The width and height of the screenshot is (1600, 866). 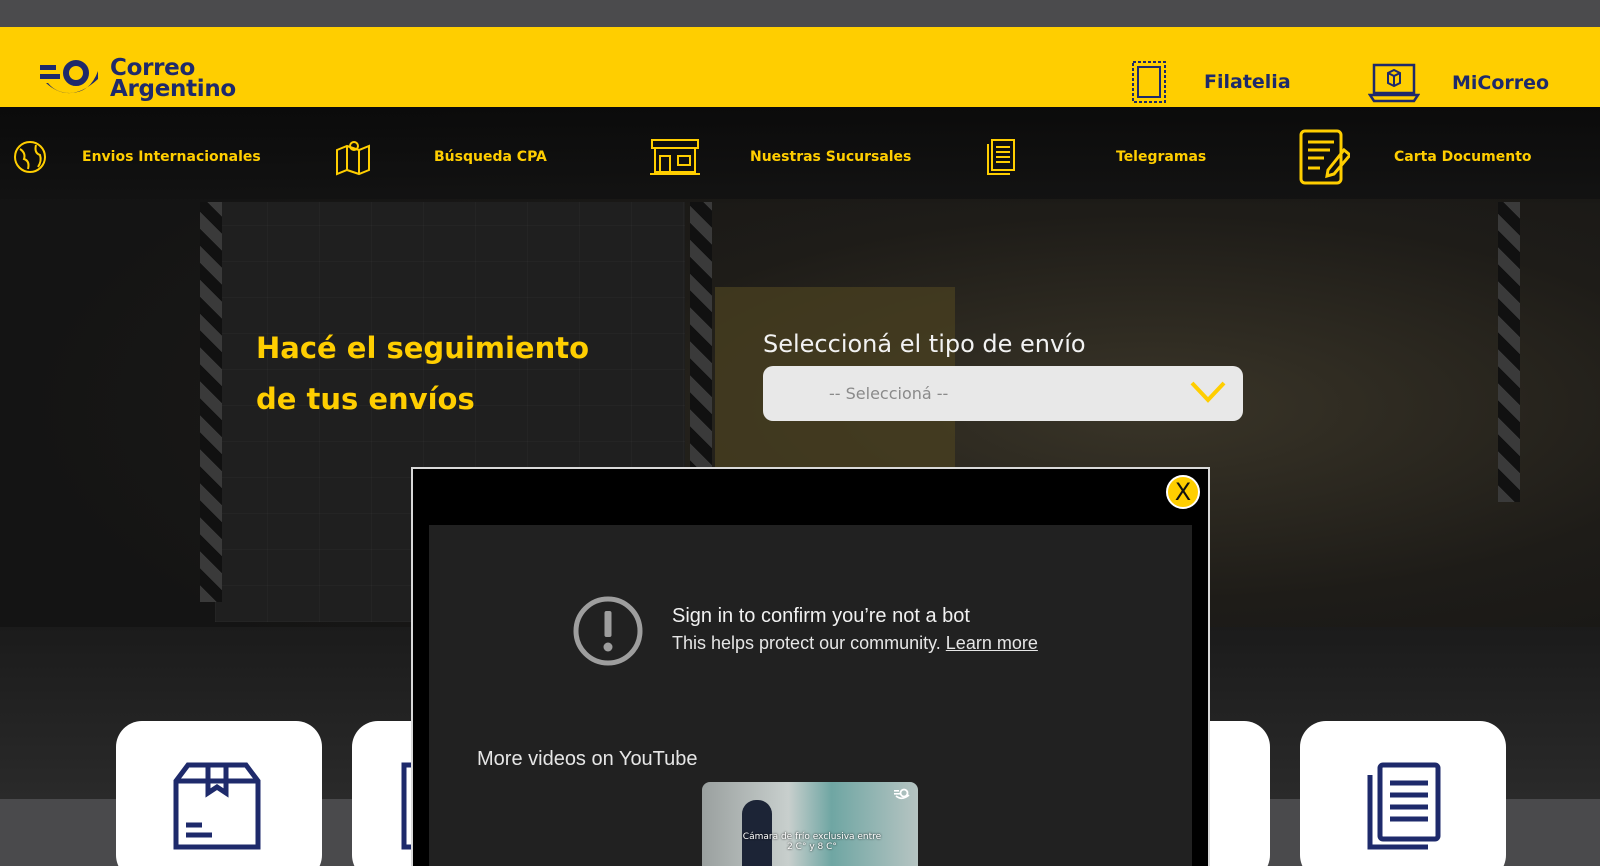 I want to click on globe-icon, so click(x=30, y=157).